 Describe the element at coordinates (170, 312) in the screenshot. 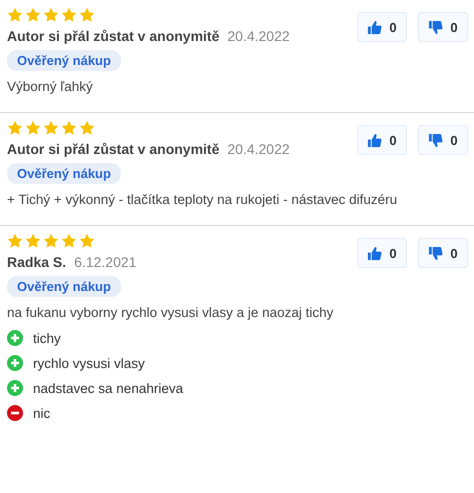

I see `review-text: na fukanu vyborny rychlo vysusi vlasy a je naozaj tichy` at that location.